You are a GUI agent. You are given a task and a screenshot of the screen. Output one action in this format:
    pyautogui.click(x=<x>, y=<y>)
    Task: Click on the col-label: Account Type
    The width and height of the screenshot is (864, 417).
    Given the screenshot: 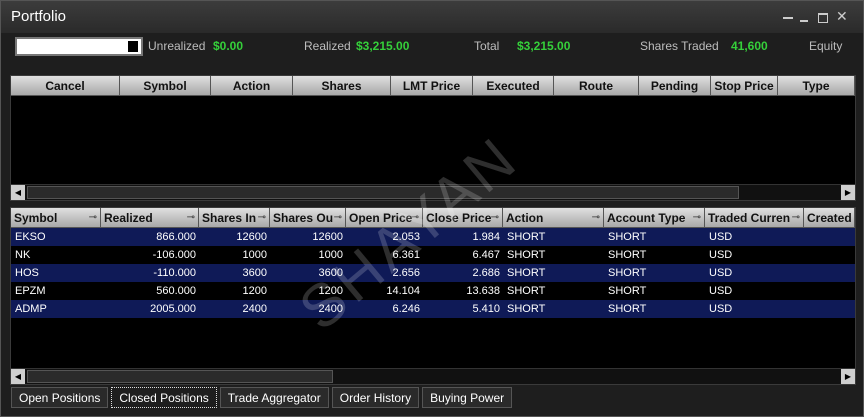 What is the action you would take?
    pyautogui.click(x=646, y=218)
    